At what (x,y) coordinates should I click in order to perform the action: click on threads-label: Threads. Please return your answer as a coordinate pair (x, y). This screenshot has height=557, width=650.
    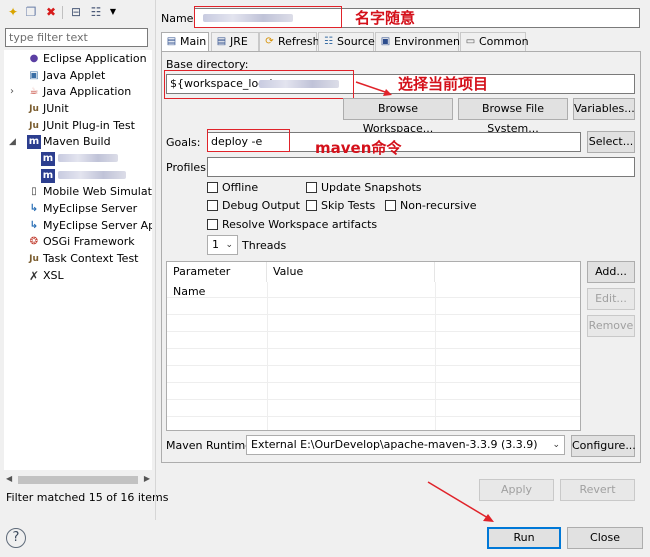
    Looking at the image, I should click on (264, 245).